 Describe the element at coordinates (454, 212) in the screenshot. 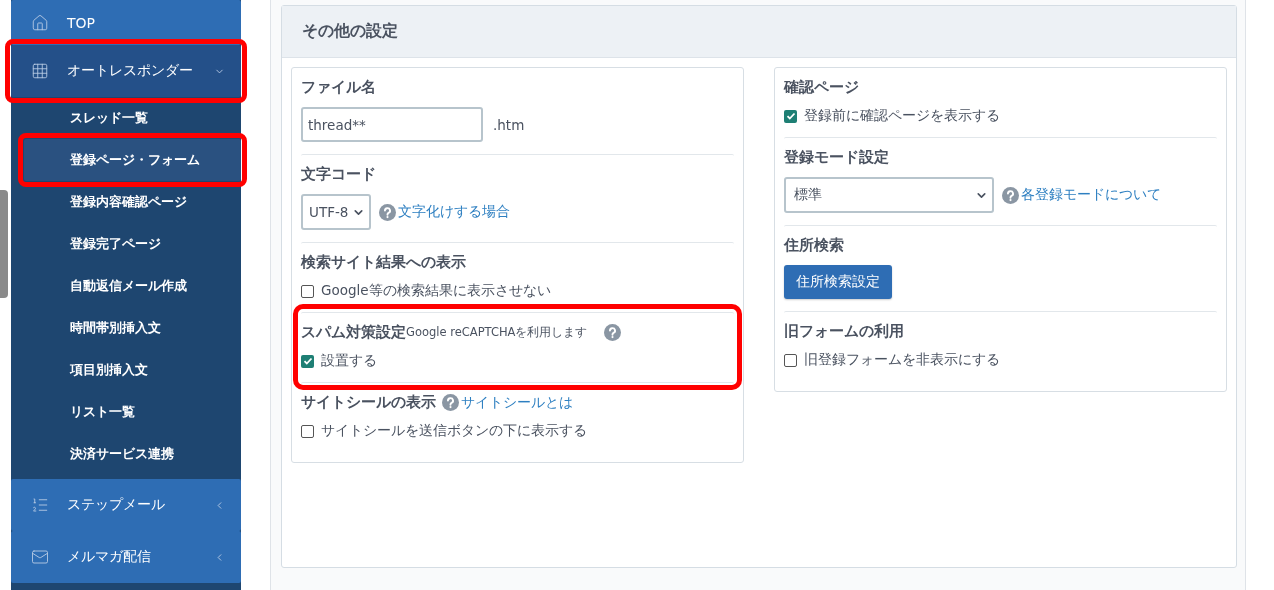

I see `help-link: 文字化けする場合` at that location.